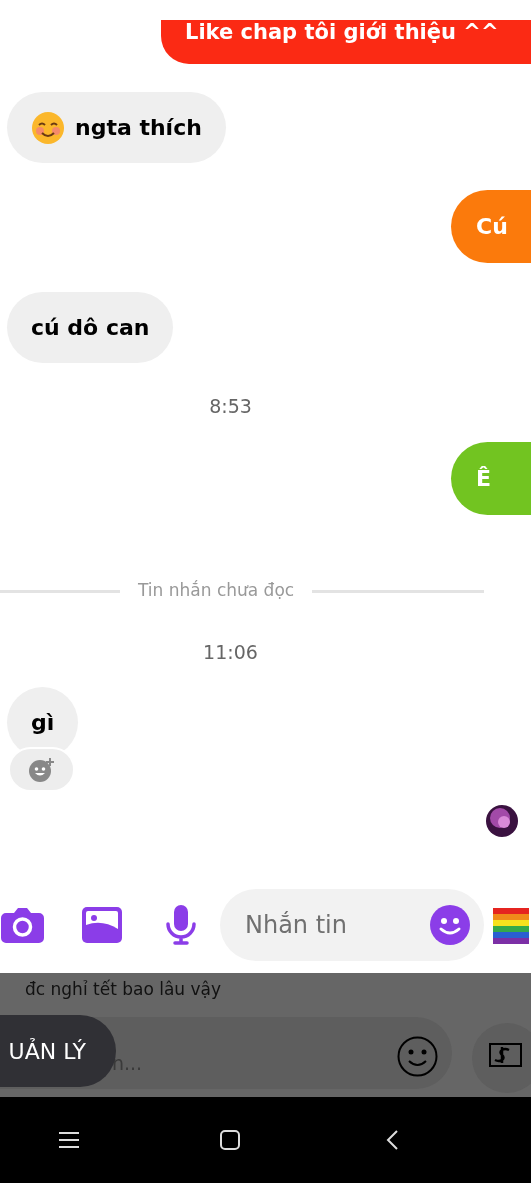 This screenshot has height=1183, width=531. I want to click on menu-icon, so click(69, 1140).